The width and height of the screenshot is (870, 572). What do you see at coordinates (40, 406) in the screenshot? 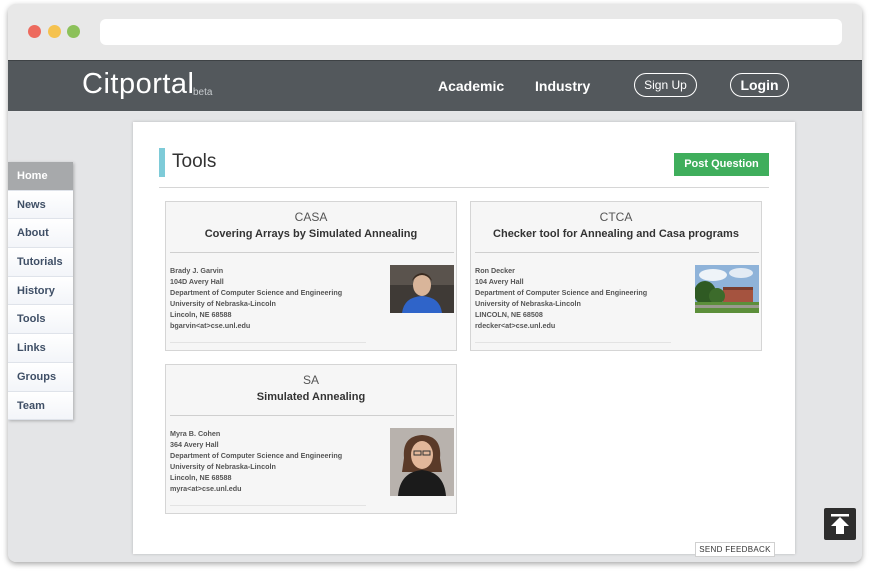
I see `sidebar-item-team: Team` at bounding box center [40, 406].